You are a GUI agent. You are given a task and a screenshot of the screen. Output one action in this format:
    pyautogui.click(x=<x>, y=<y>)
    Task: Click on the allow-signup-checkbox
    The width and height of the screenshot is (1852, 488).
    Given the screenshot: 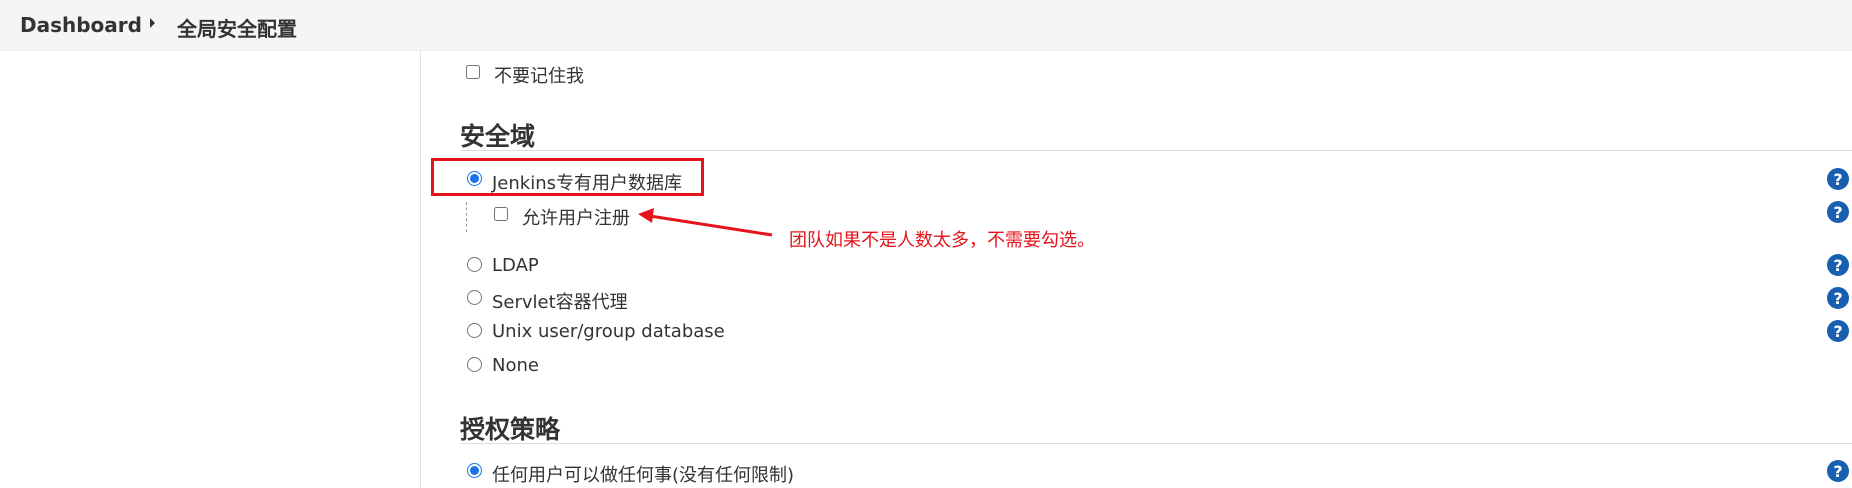 What is the action you would take?
    pyautogui.click(x=501, y=214)
    